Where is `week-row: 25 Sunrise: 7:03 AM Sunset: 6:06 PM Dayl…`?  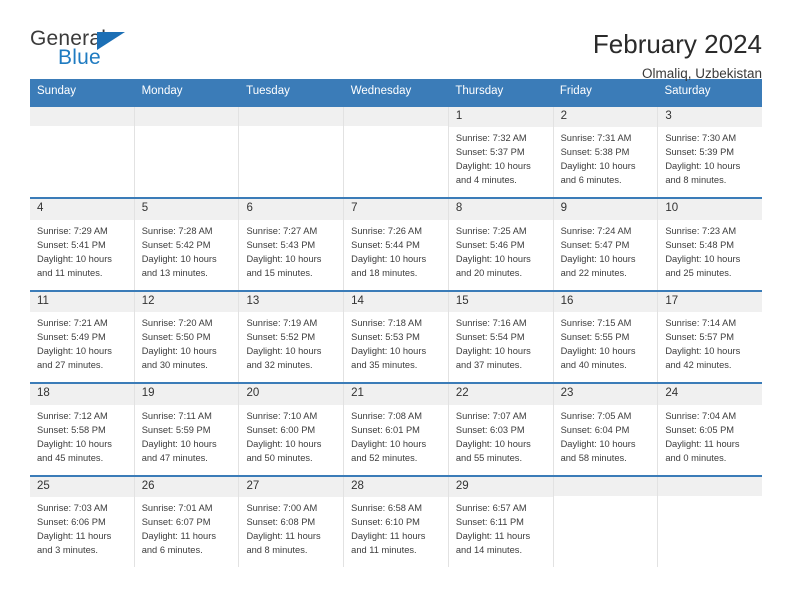
week-row: 25 Sunrise: 7:03 AM Sunset: 6:06 PM Dayl… is located at coordinates (396, 521).